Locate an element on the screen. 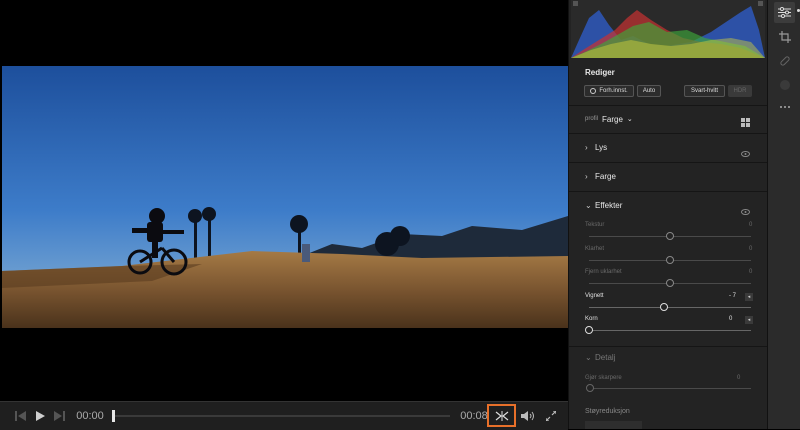 Image resolution: width=800 pixels, height=430 pixels. play-icon is located at coordinates (40, 416).